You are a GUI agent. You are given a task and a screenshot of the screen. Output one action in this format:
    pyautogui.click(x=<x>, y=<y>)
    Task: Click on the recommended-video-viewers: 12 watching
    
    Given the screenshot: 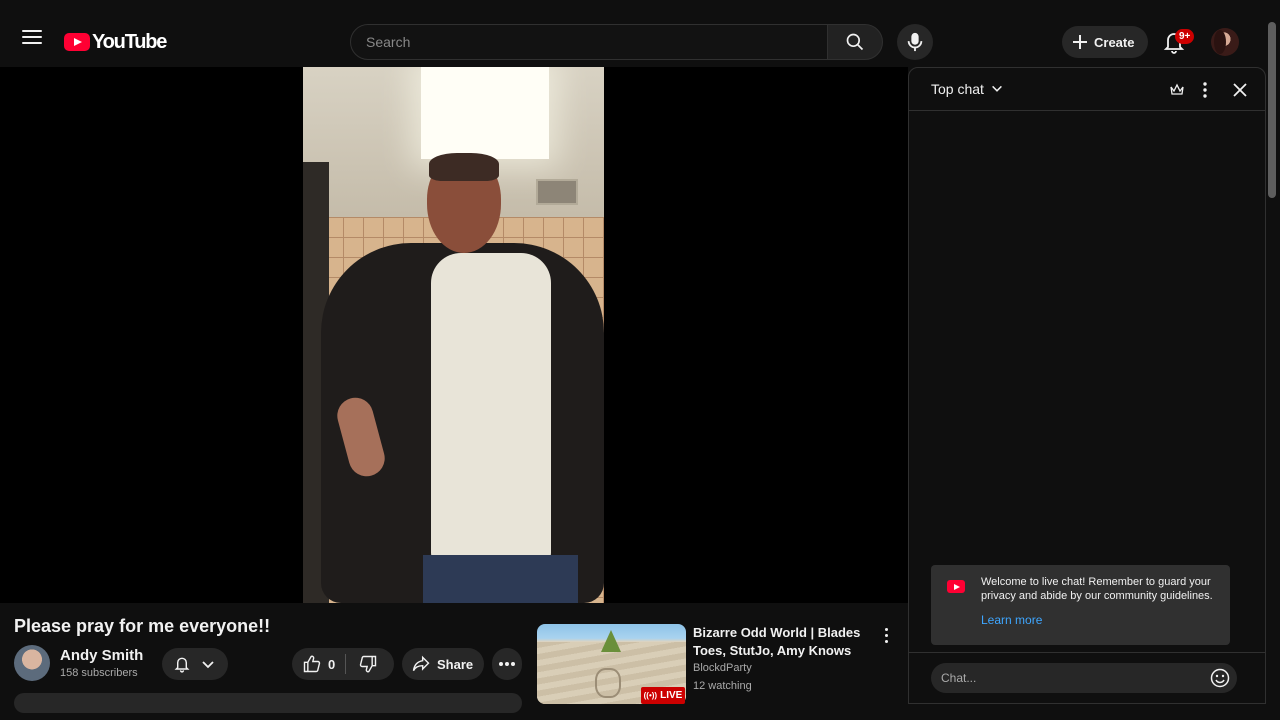 What is the action you would take?
    pyautogui.click(x=722, y=686)
    